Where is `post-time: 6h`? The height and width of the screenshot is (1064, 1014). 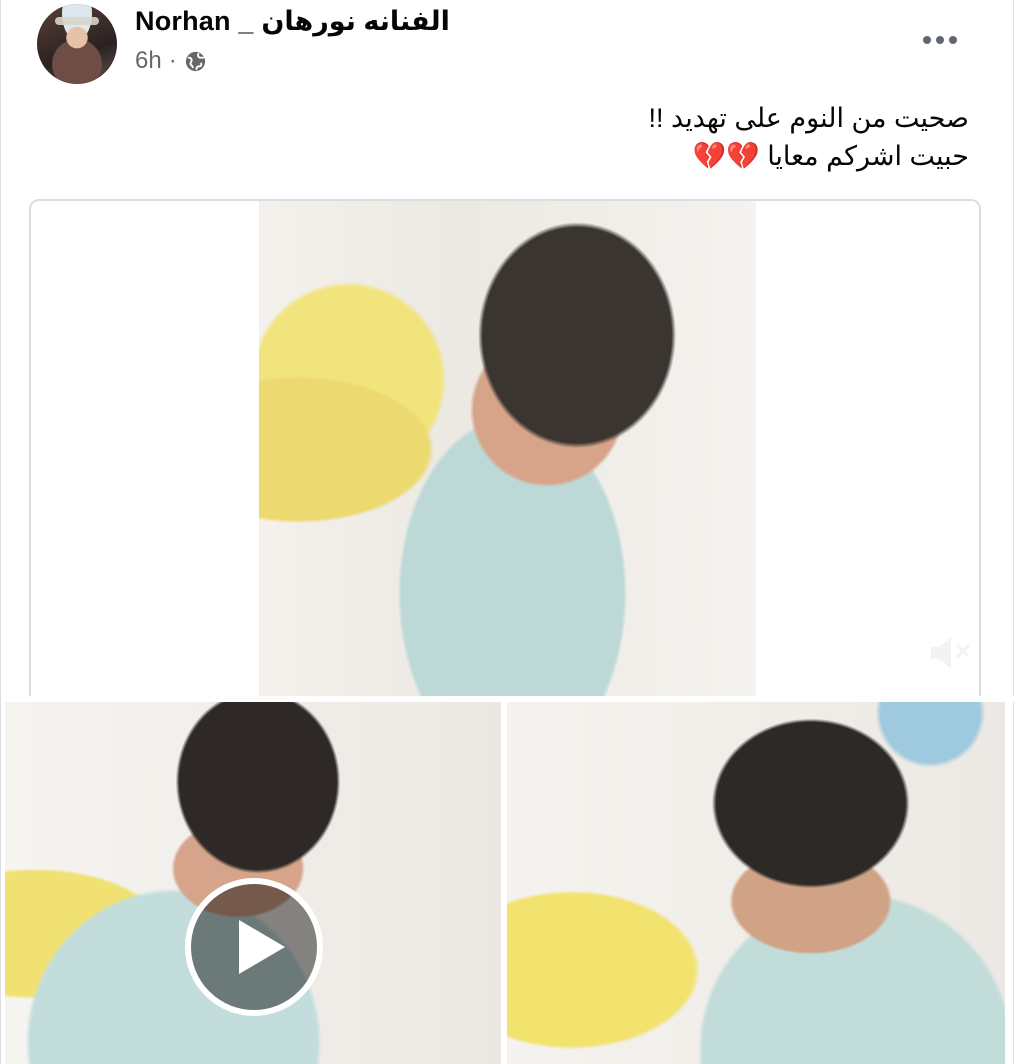
post-time: 6h is located at coordinates (148, 61).